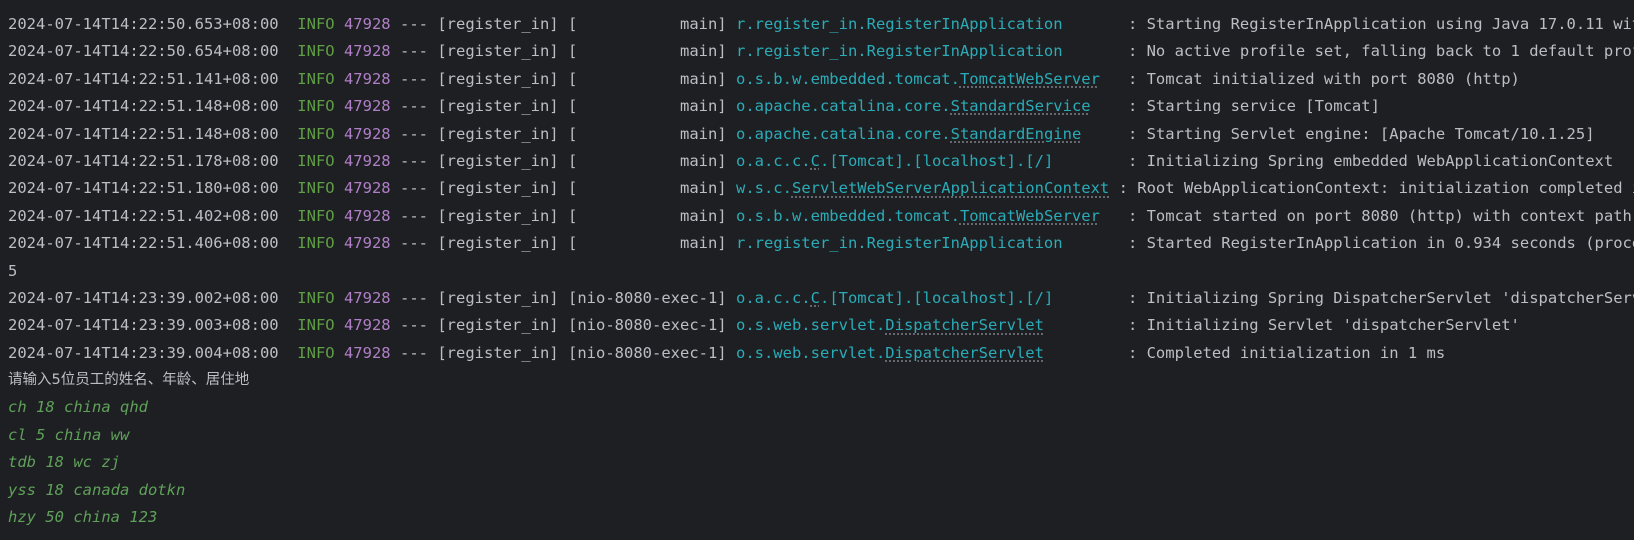 This screenshot has width=1634, height=540. What do you see at coordinates (950, 188) in the screenshot?
I see `log-logger-class-link: ServletWebServerApplicationContext` at bounding box center [950, 188].